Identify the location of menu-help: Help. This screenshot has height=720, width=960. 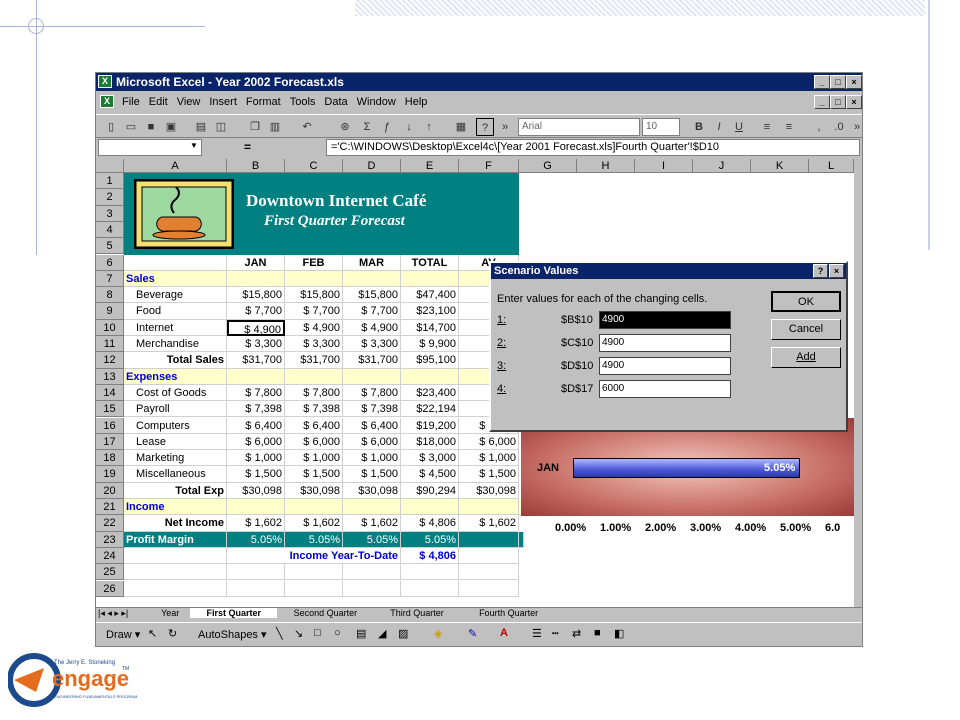
(416, 102).